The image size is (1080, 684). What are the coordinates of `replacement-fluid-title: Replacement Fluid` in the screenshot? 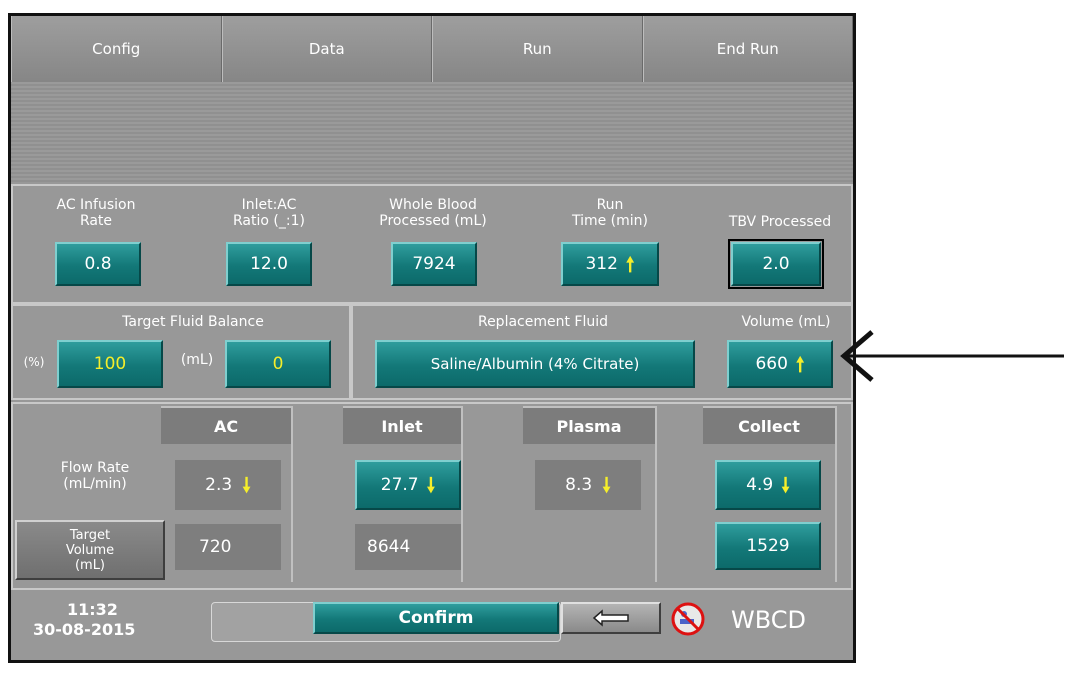 It's located at (543, 322).